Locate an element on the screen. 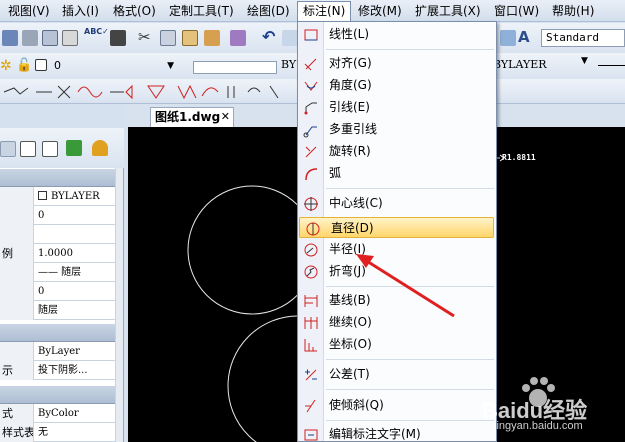 Image resolution: width=625 pixels, height=442 pixels. layer-on-icon: ✲ is located at coordinates (8, 66).